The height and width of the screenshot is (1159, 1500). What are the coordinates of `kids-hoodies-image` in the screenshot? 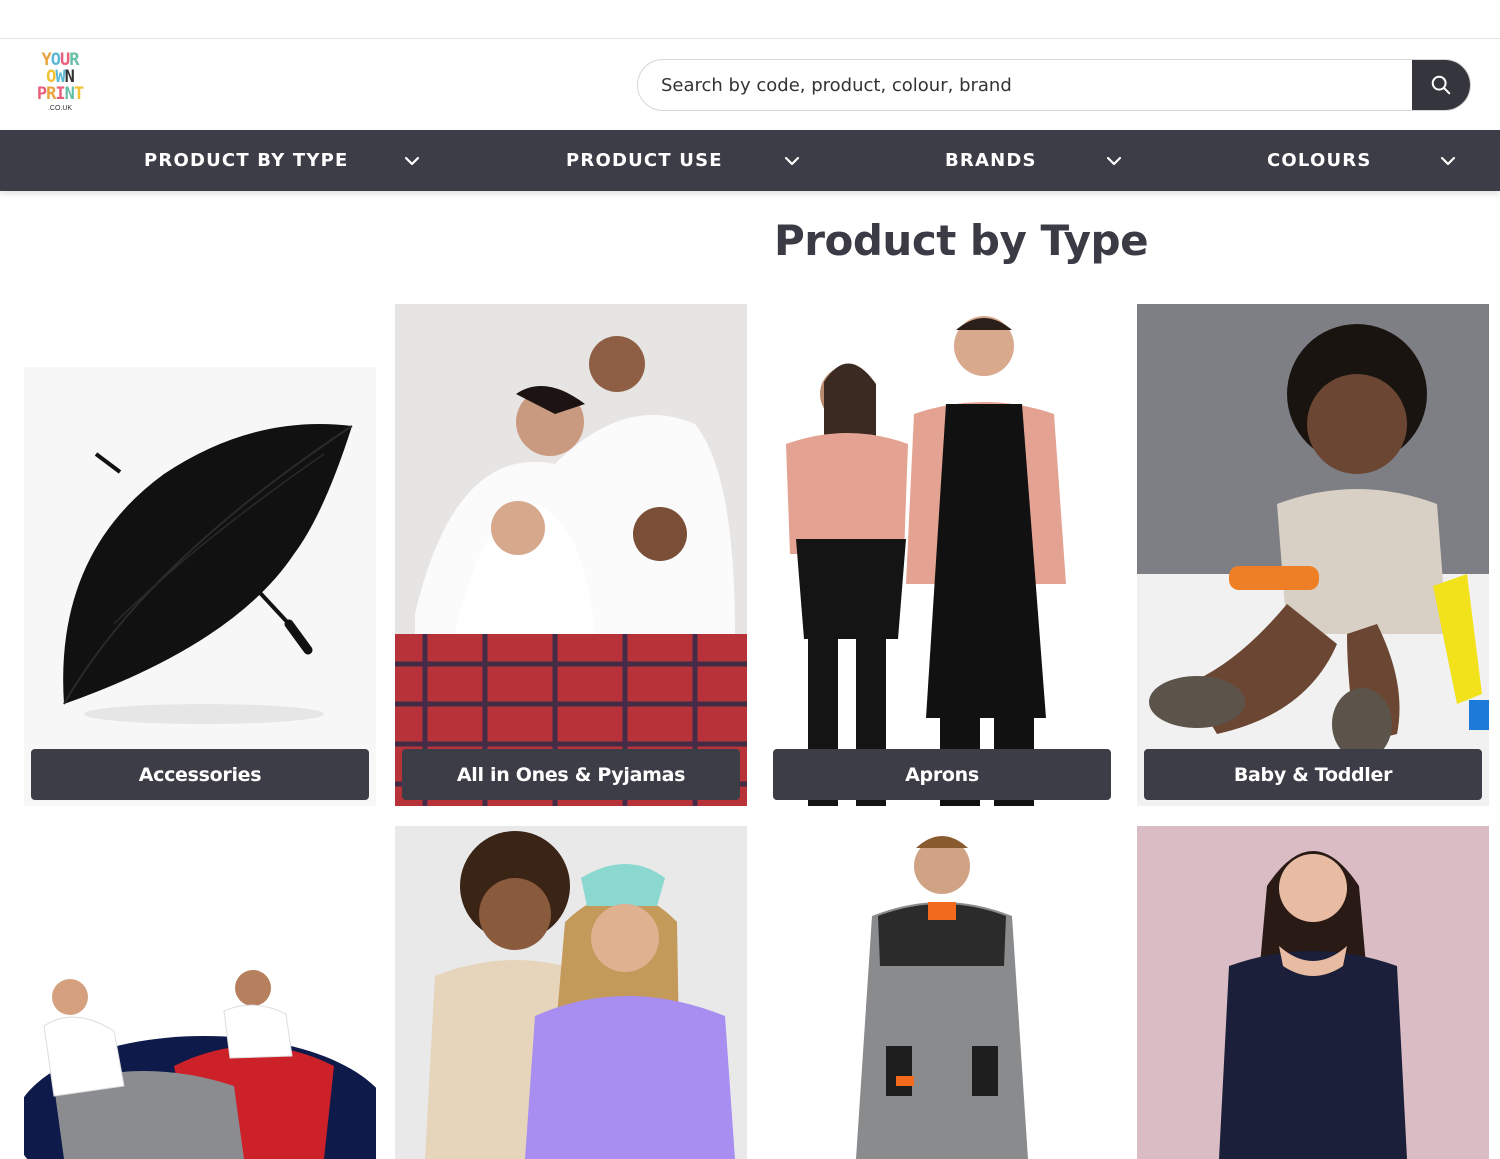 It's located at (571, 992).